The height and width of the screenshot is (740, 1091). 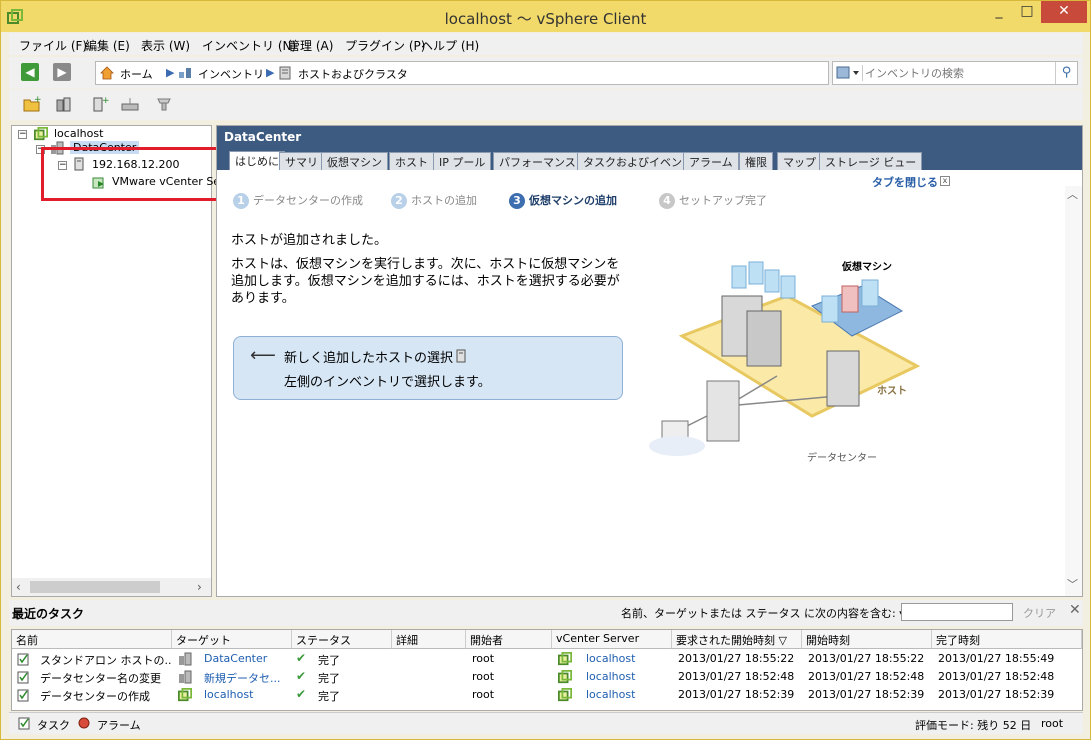 What do you see at coordinates (301, 161) in the screenshot?
I see `tab-summary: サマリ` at bounding box center [301, 161].